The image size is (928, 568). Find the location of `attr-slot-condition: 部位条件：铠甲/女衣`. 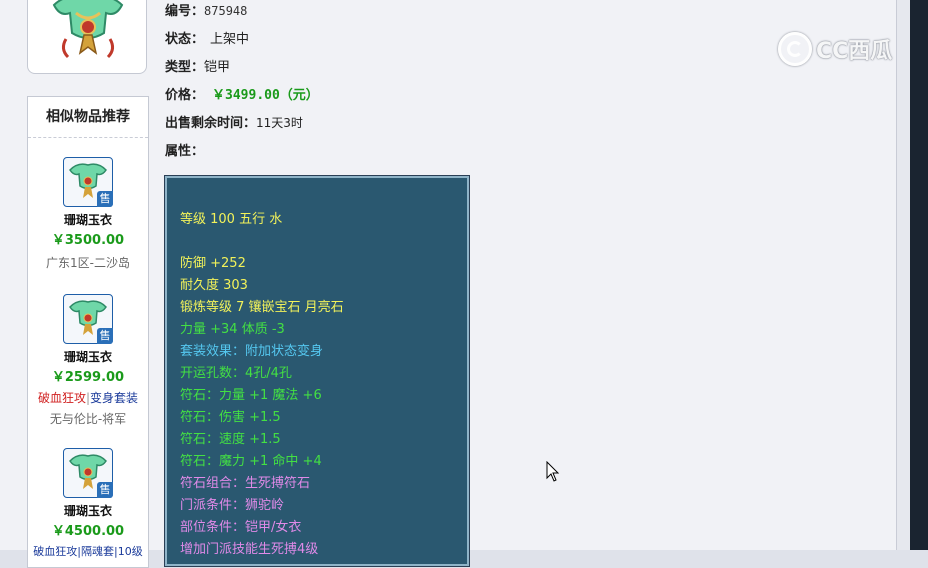

attr-slot-condition: 部位条件：铠甲/女衣 is located at coordinates (241, 527).